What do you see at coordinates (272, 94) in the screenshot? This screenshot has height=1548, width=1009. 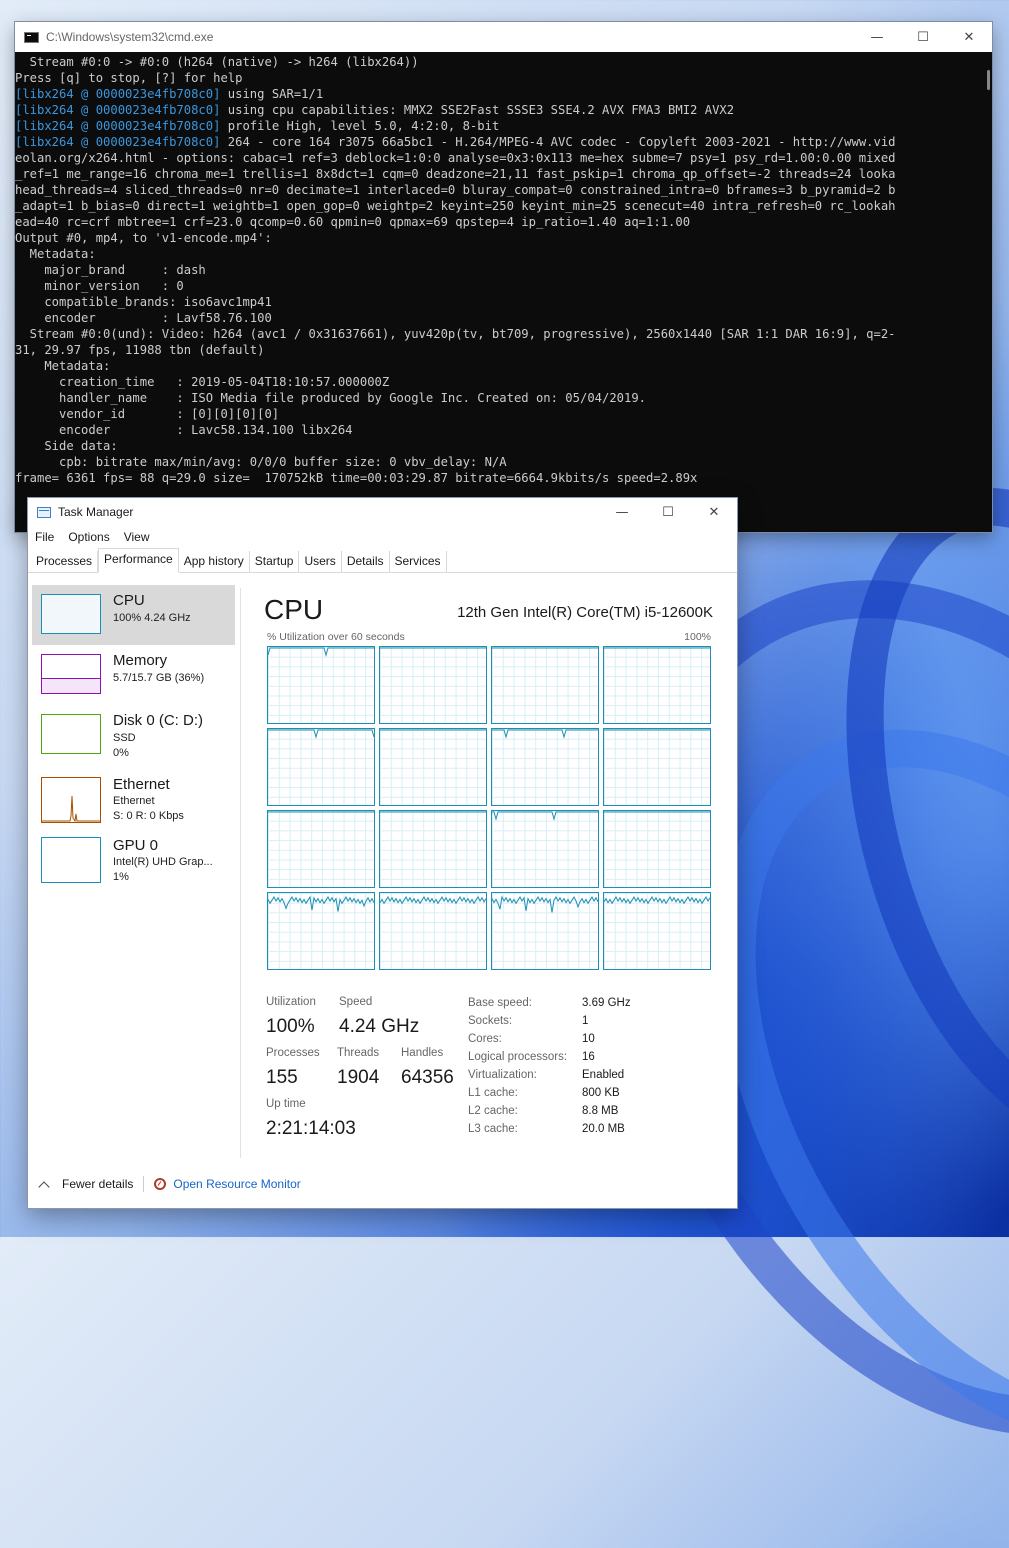 I see `console-line-text: using SAR=1/1` at bounding box center [272, 94].